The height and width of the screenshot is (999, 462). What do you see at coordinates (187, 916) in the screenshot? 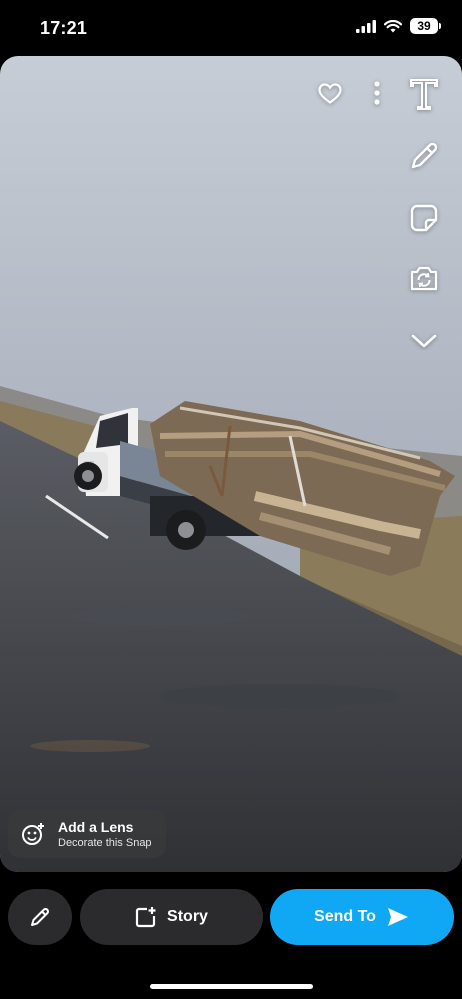
I see `story-label: Story` at bounding box center [187, 916].